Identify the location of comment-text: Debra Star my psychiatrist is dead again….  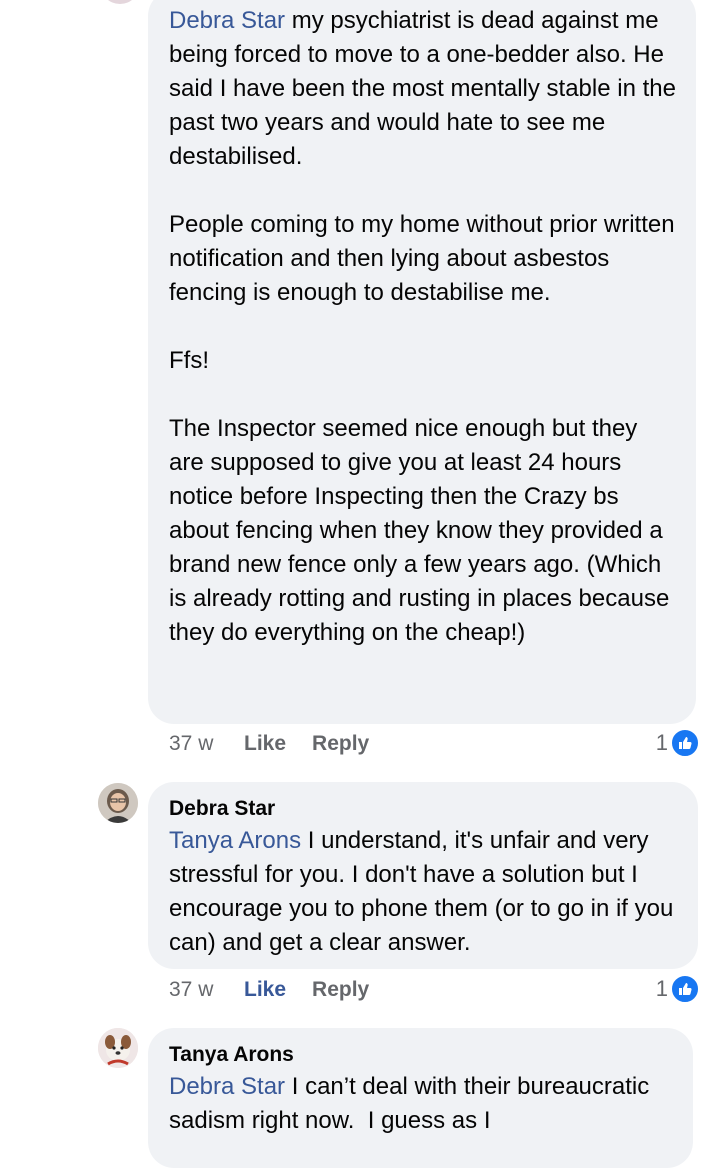
(426, 88).